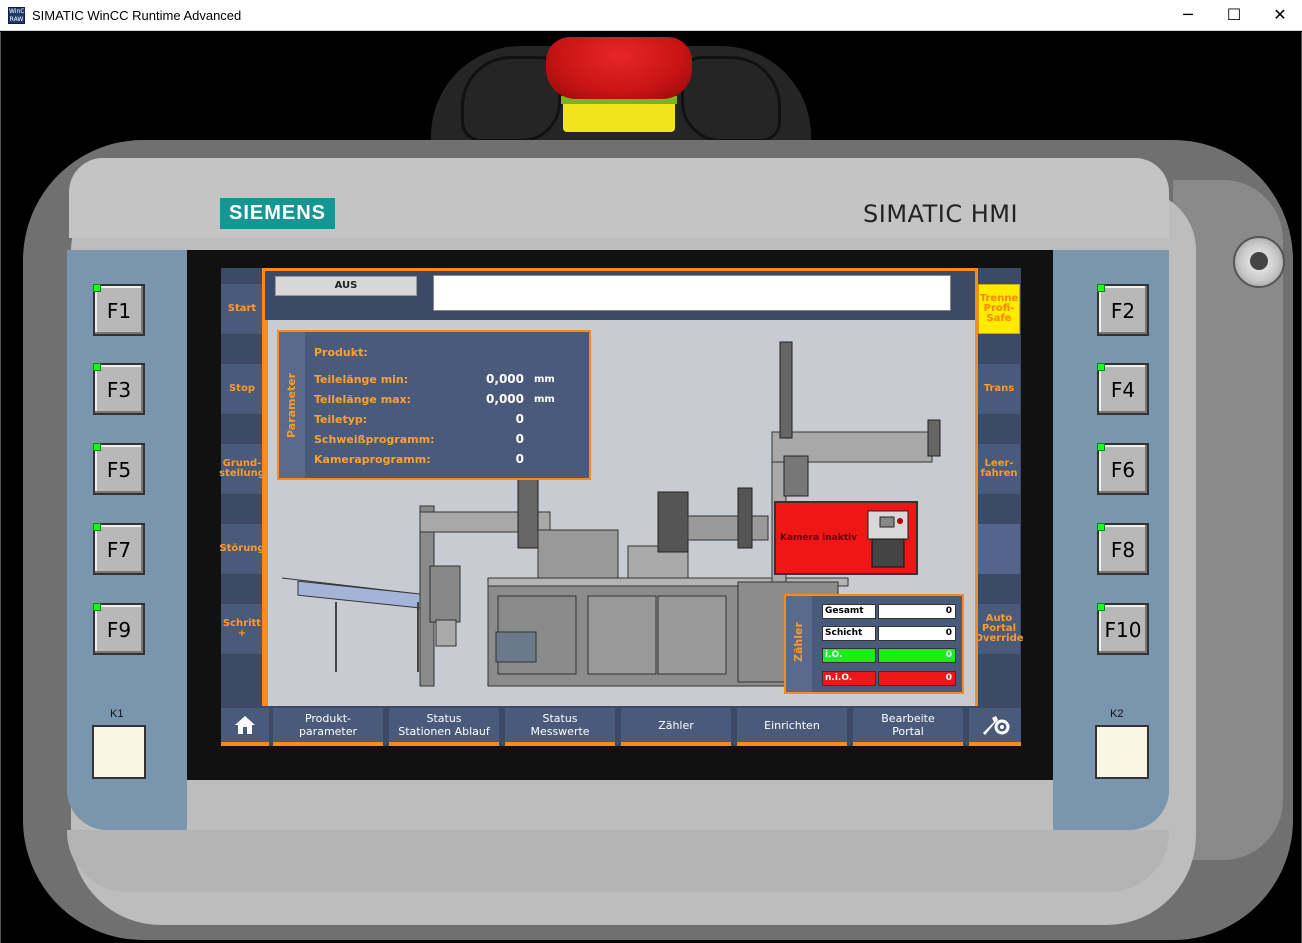 This screenshot has height=943, width=1302. What do you see at coordinates (849, 655) in the screenshot?
I see `counter-label: i.O.` at bounding box center [849, 655].